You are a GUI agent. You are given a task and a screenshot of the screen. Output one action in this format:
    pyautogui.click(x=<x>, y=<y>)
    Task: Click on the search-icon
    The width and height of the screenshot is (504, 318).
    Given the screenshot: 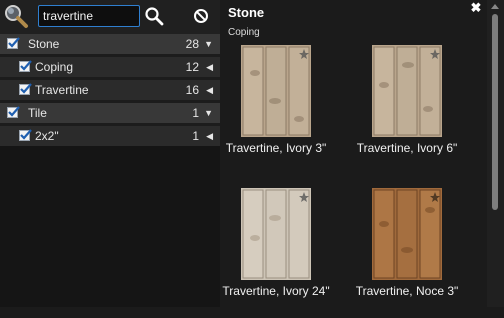 What is the action you would take?
    pyautogui.click(x=154, y=16)
    